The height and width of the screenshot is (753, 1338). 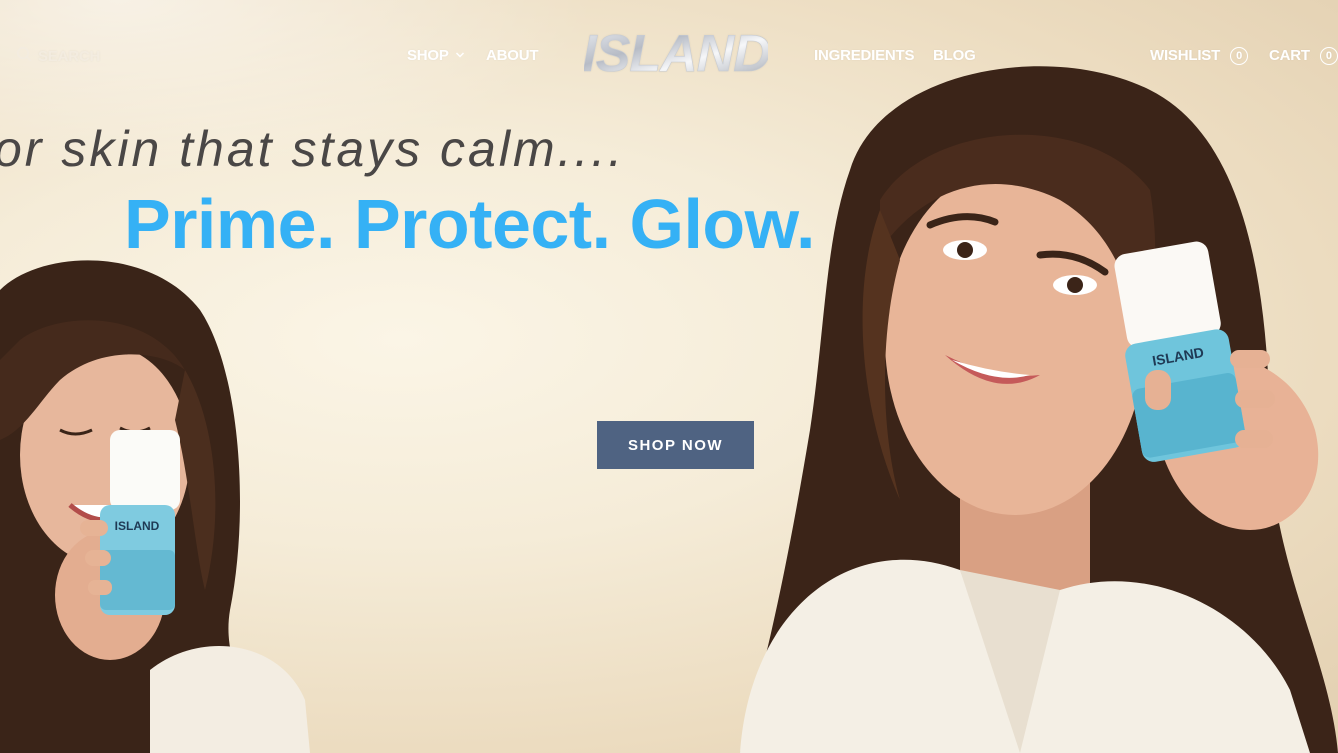 I want to click on nav-about: ABOUT, so click(x=512, y=56).